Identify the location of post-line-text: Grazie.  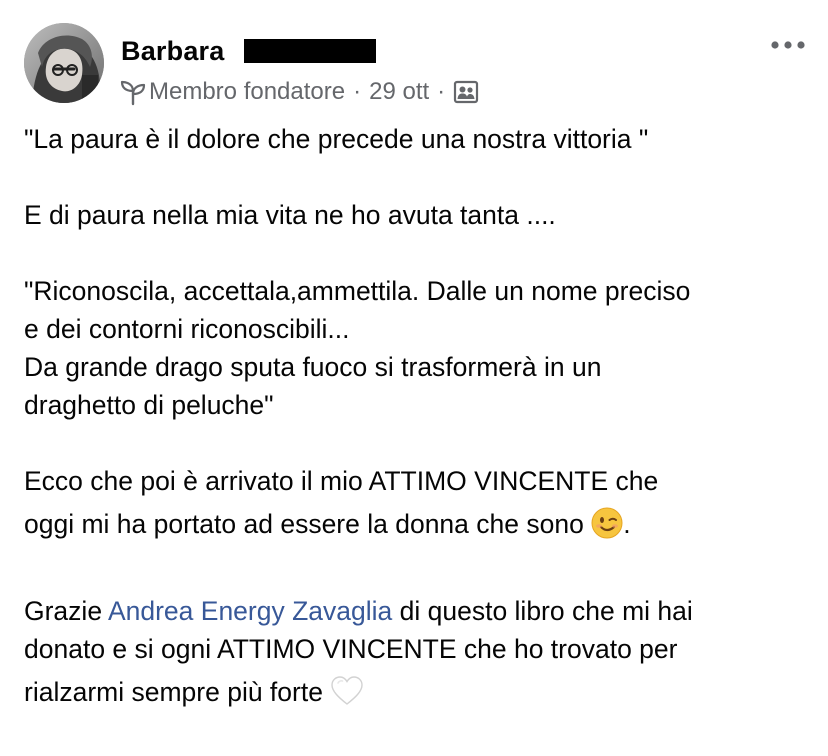
(66, 611).